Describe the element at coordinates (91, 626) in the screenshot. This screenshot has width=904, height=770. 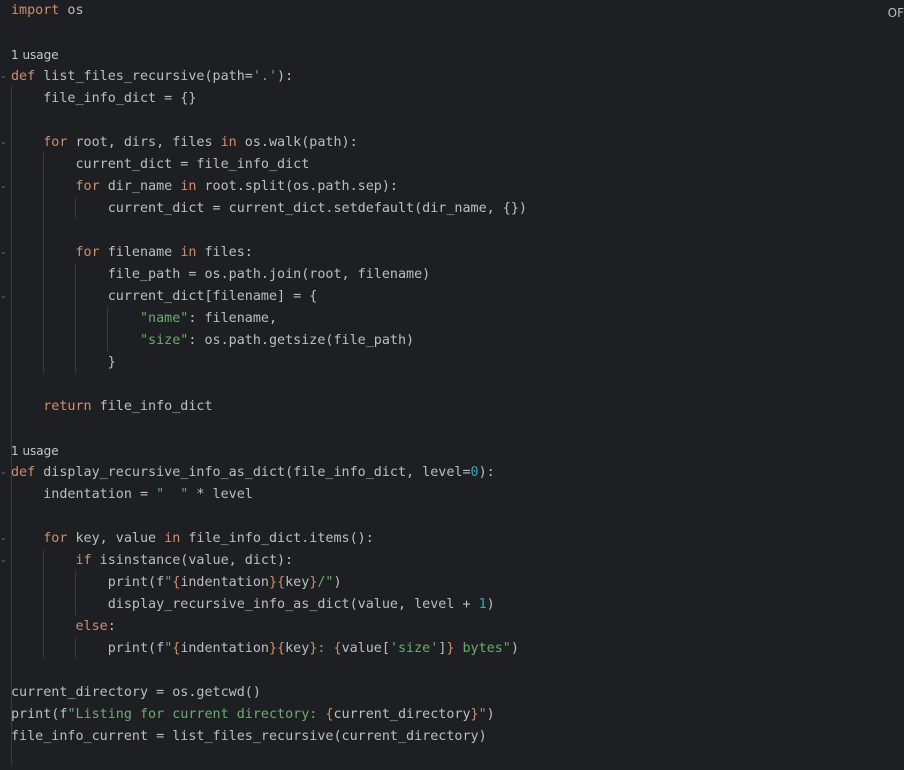
I see `code-token: else` at that location.